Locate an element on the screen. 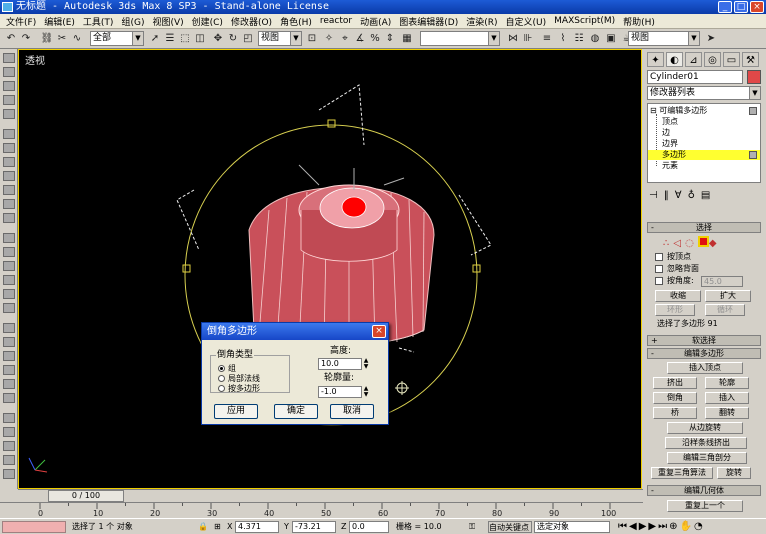 Image resolution: width=766 pixels, height=534 pixels. unlink-icon: ✂ is located at coordinates (62, 38).